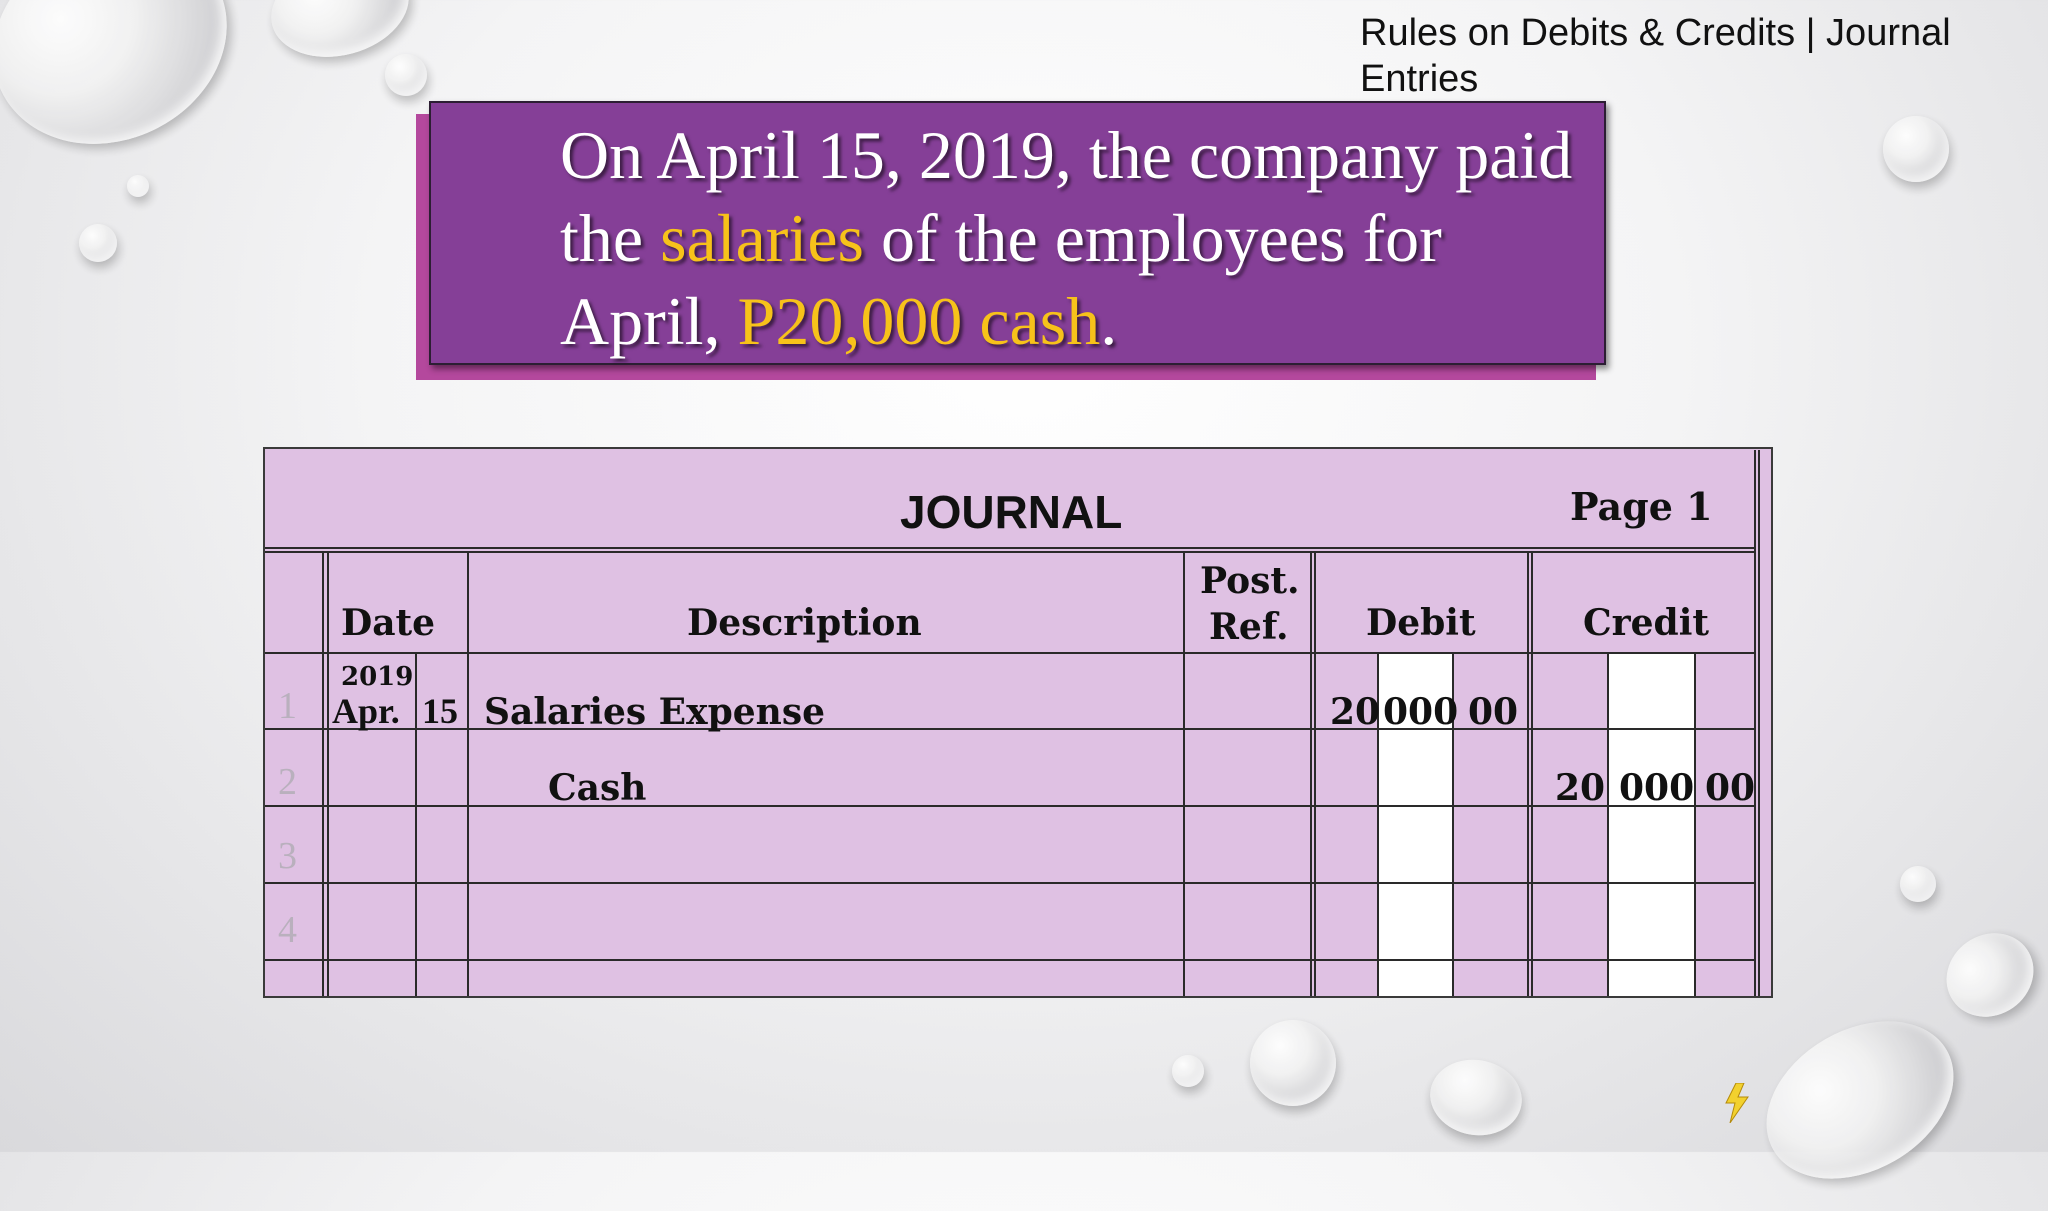 The image size is (2048, 1211). What do you see at coordinates (287, 856) in the screenshot?
I see `row-number: 3` at bounding box center [287, 856].